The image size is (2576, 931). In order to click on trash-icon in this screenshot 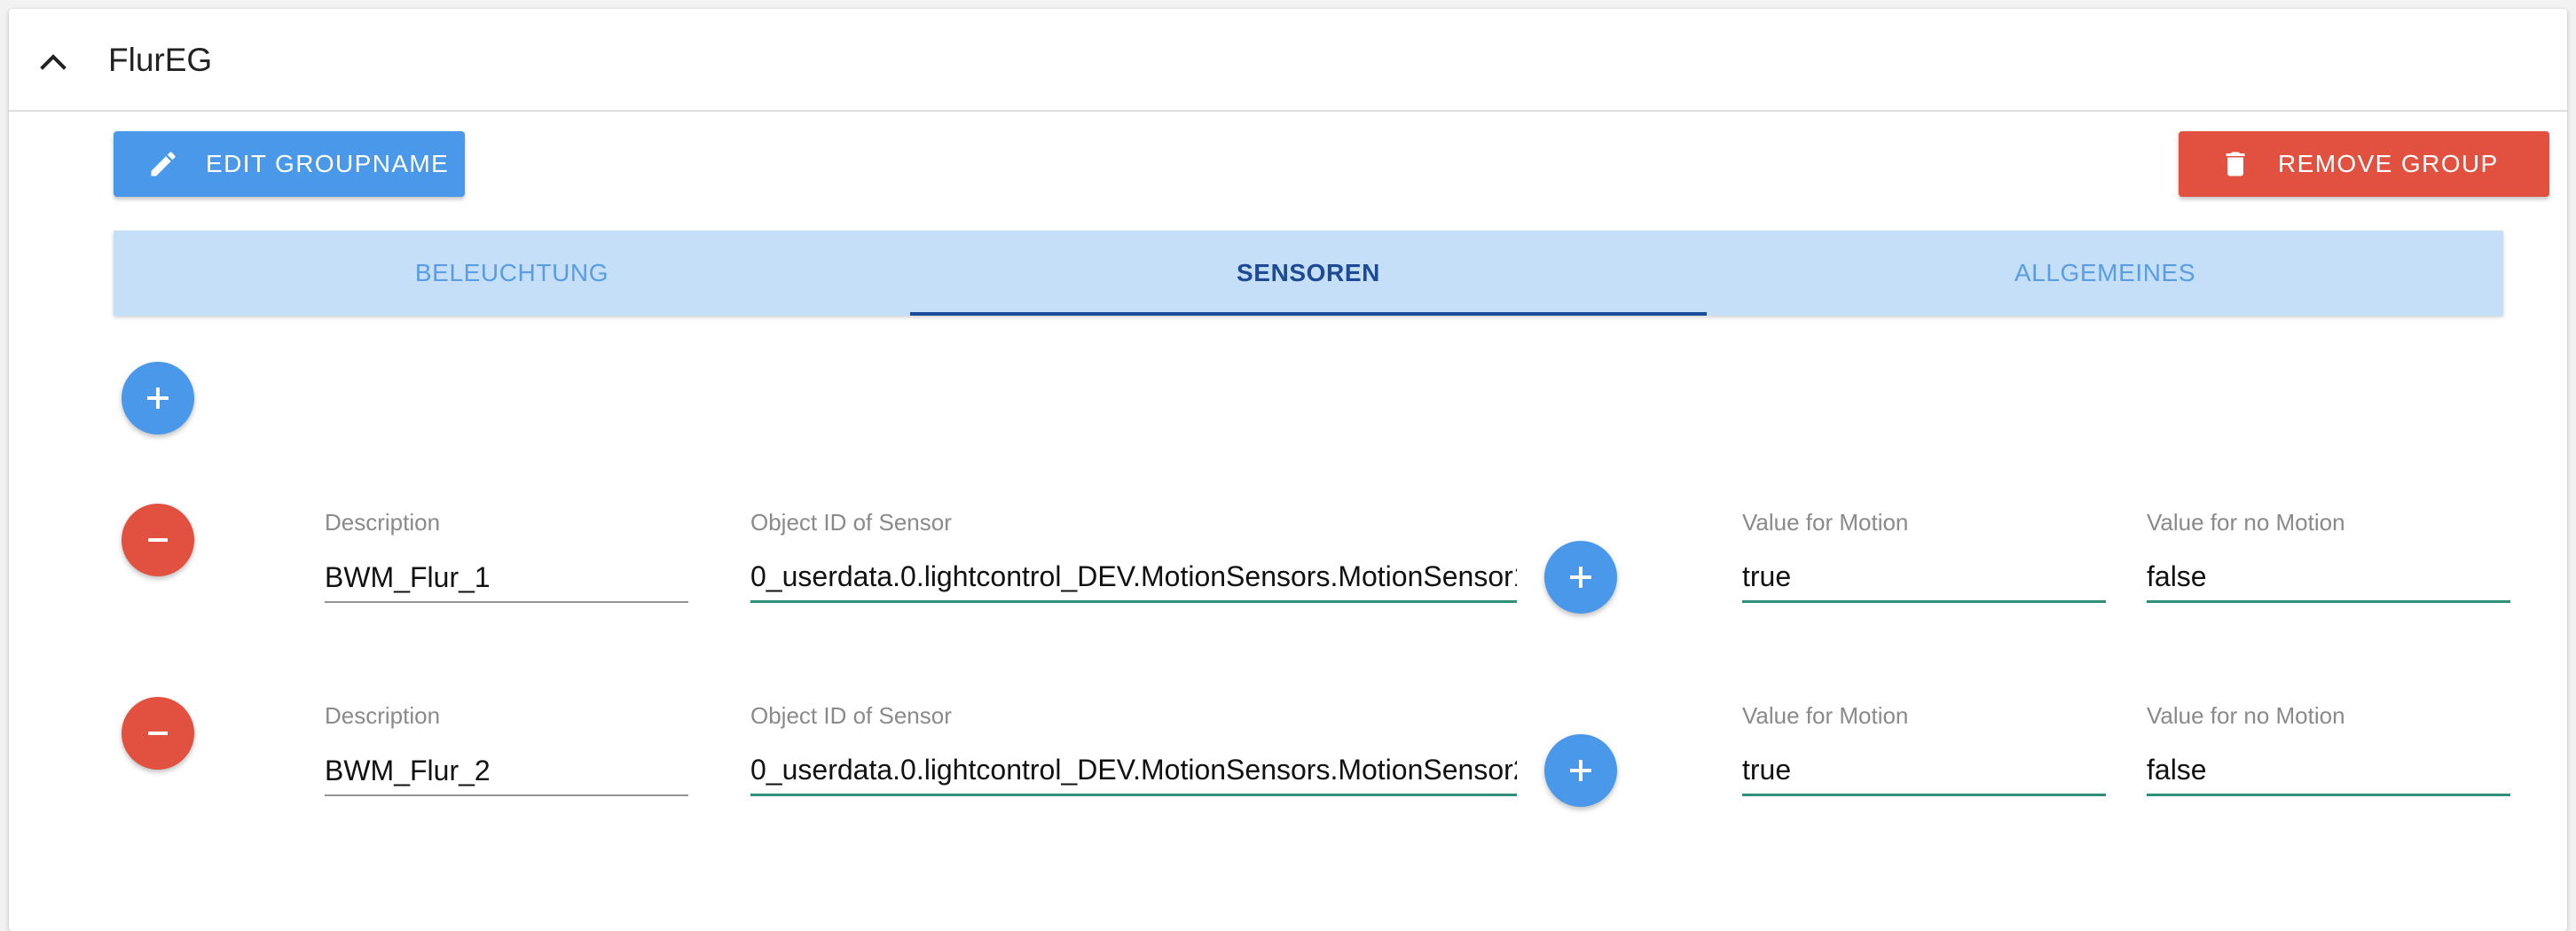, I will do `click(2235, 164)`.